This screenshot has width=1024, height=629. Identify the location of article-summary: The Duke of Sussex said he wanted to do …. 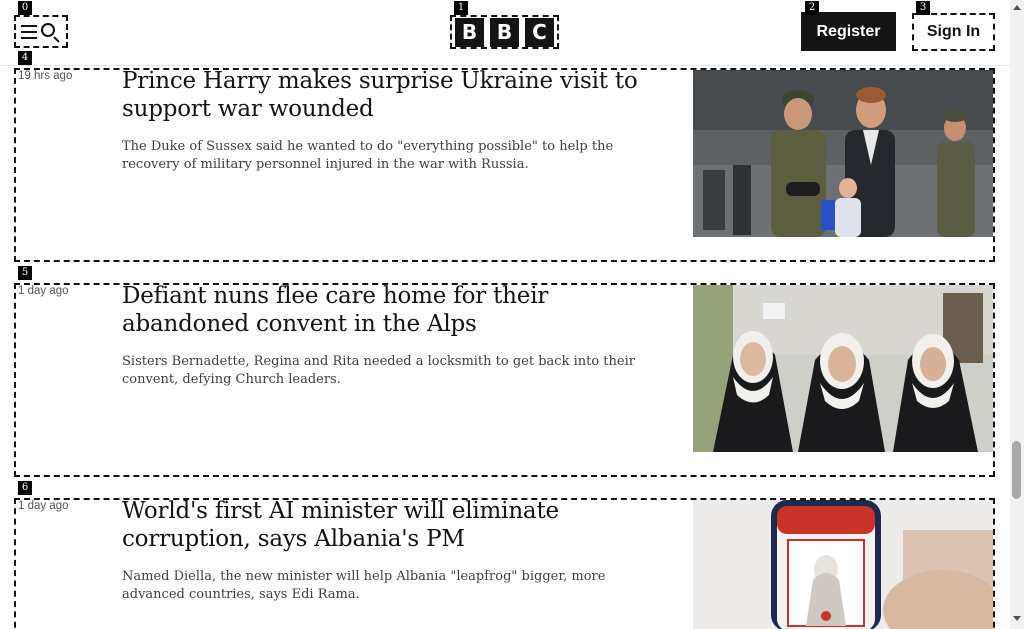
(368, 155).